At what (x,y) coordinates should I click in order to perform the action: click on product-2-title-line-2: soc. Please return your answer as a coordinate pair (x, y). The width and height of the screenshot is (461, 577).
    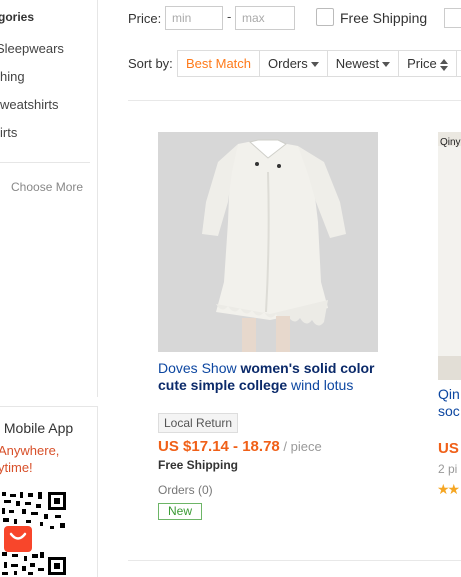
    Looking at the image, I should click on (449, 411).